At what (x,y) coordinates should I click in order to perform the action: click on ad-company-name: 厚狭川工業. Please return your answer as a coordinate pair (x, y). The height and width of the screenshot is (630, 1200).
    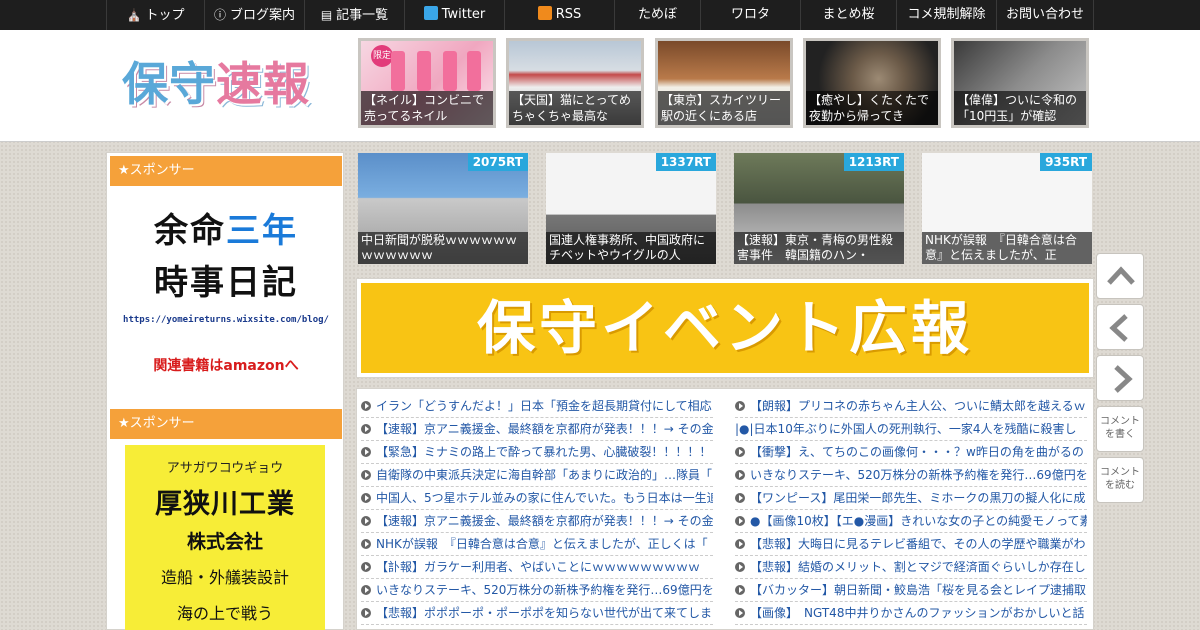
    Looking at the image, I should click on (225, 504).